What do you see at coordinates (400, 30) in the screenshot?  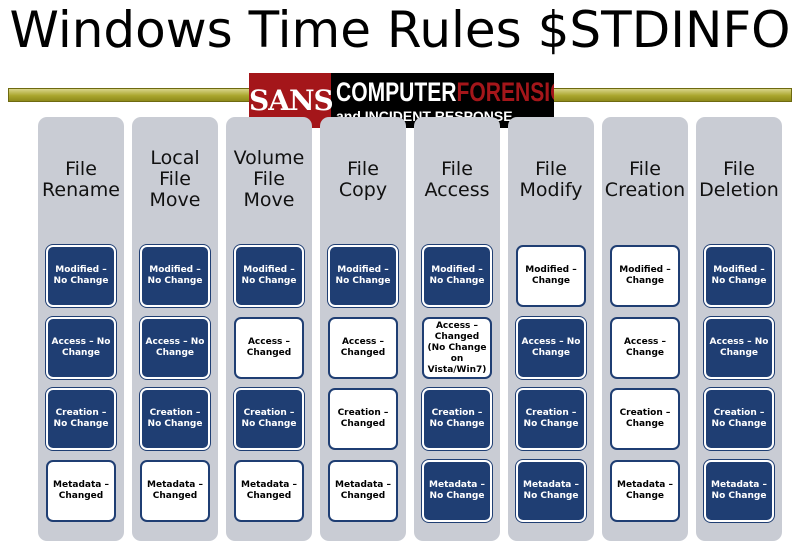 I see `page-title: Windows Time Rules $STDINFO` at bounding box center [400, 30].